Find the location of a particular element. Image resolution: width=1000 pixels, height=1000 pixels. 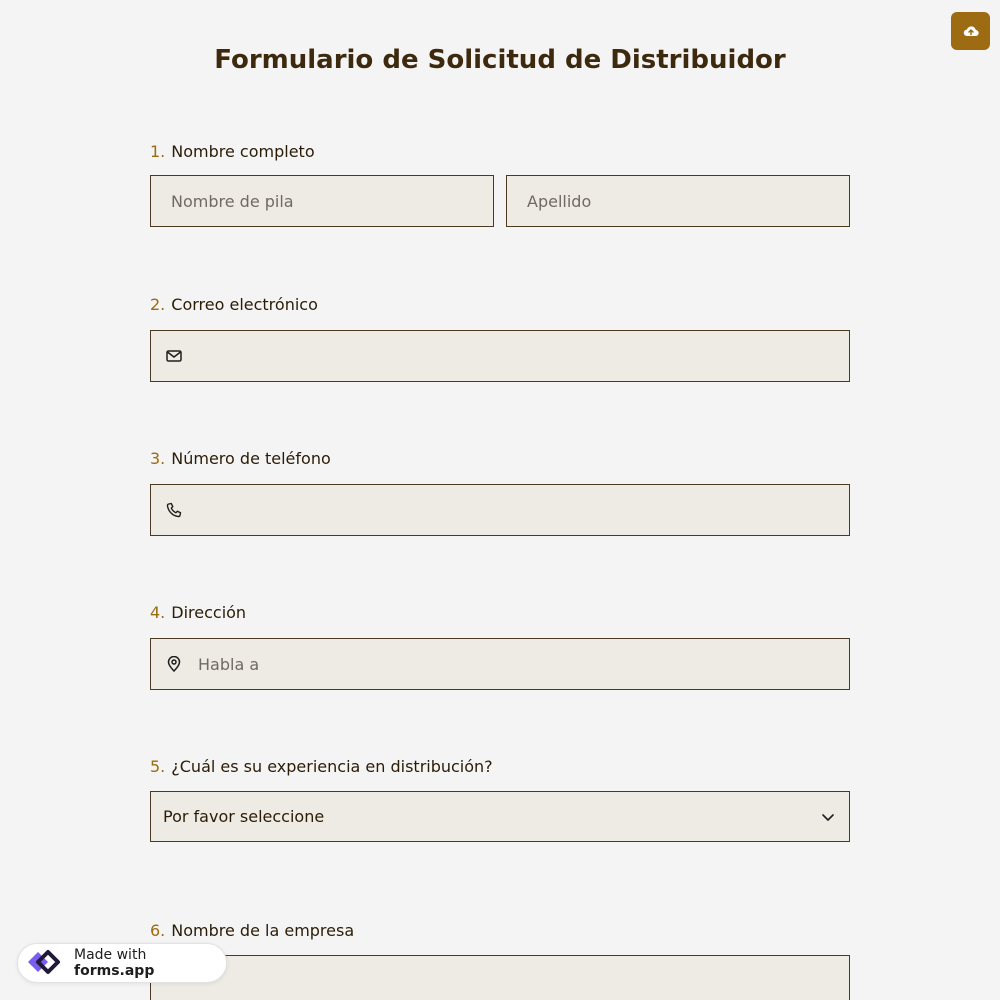

question-text: Nombre completo is located at coordinates (243, 151).